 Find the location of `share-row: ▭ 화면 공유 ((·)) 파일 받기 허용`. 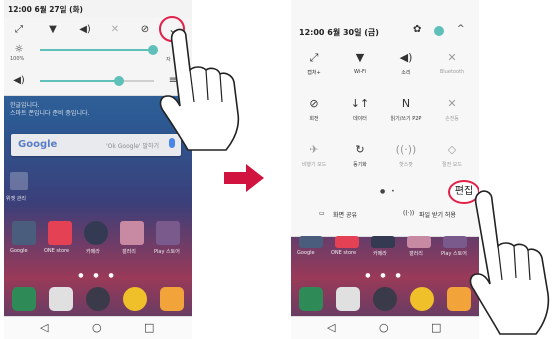

share-row: ▭ 화면 공유 ((·)) 파일 받기 허용 is located at coordinates (385, 216).